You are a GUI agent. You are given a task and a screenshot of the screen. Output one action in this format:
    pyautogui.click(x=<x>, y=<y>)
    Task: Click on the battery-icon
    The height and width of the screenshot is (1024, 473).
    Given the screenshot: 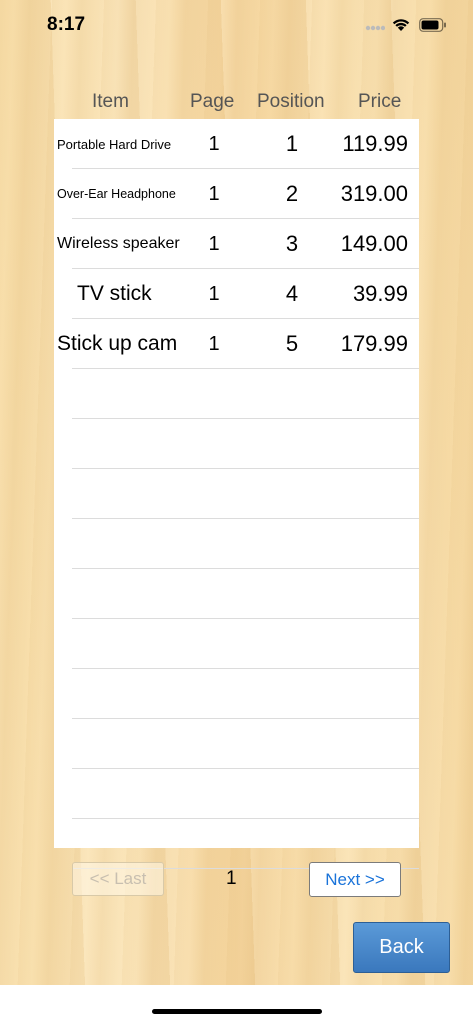 What is the action you would take?
    pyautogui.click(x=432, y=25)
    